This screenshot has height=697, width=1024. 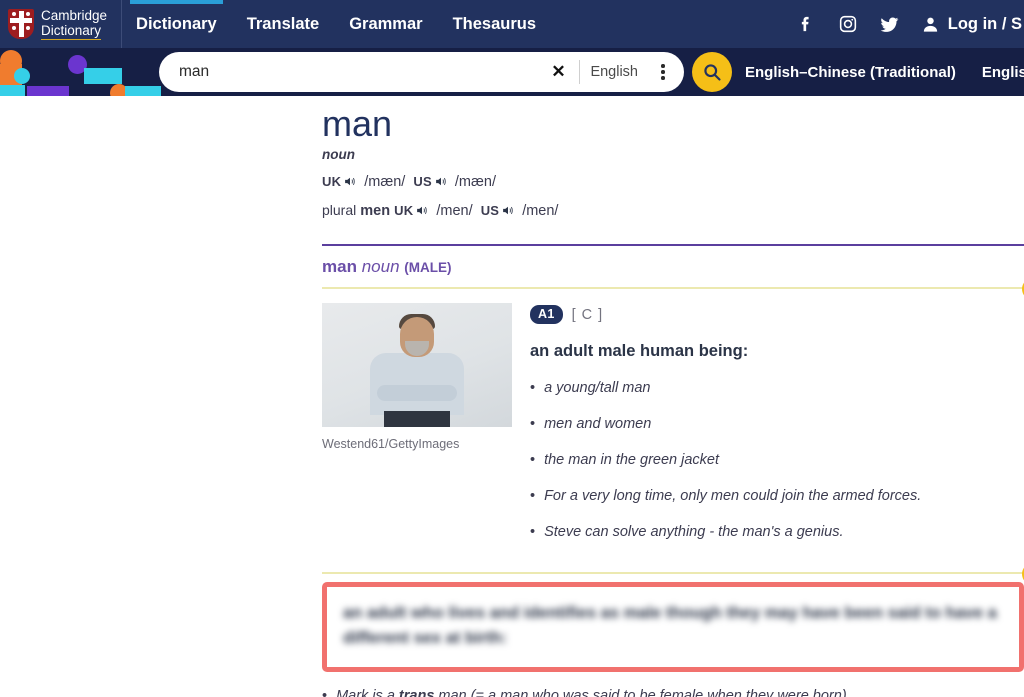 What do you see at coordinates (385, 182) in the screenshot?
I see `uk-ipa: /mæn/` at bounding box center [385, 182].